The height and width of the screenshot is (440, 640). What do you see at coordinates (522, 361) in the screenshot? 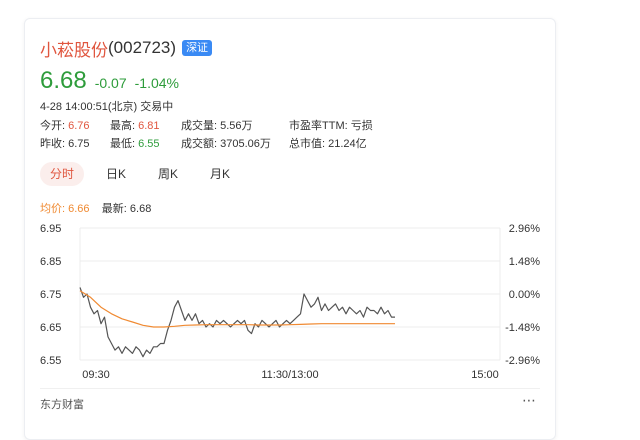
I see `y-right-tick-label: -2.96%` at bounding box center [522, 361].